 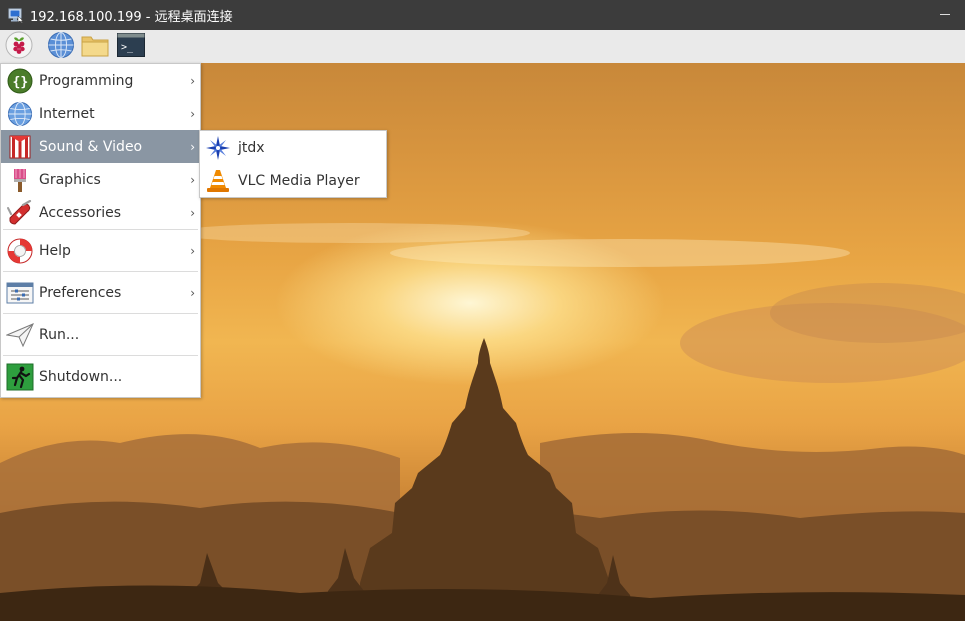 What do you see at coordinates (80, 292) in the screenshot?
I see `menu-item-label: Preferences` at bounding box center [80, 292].